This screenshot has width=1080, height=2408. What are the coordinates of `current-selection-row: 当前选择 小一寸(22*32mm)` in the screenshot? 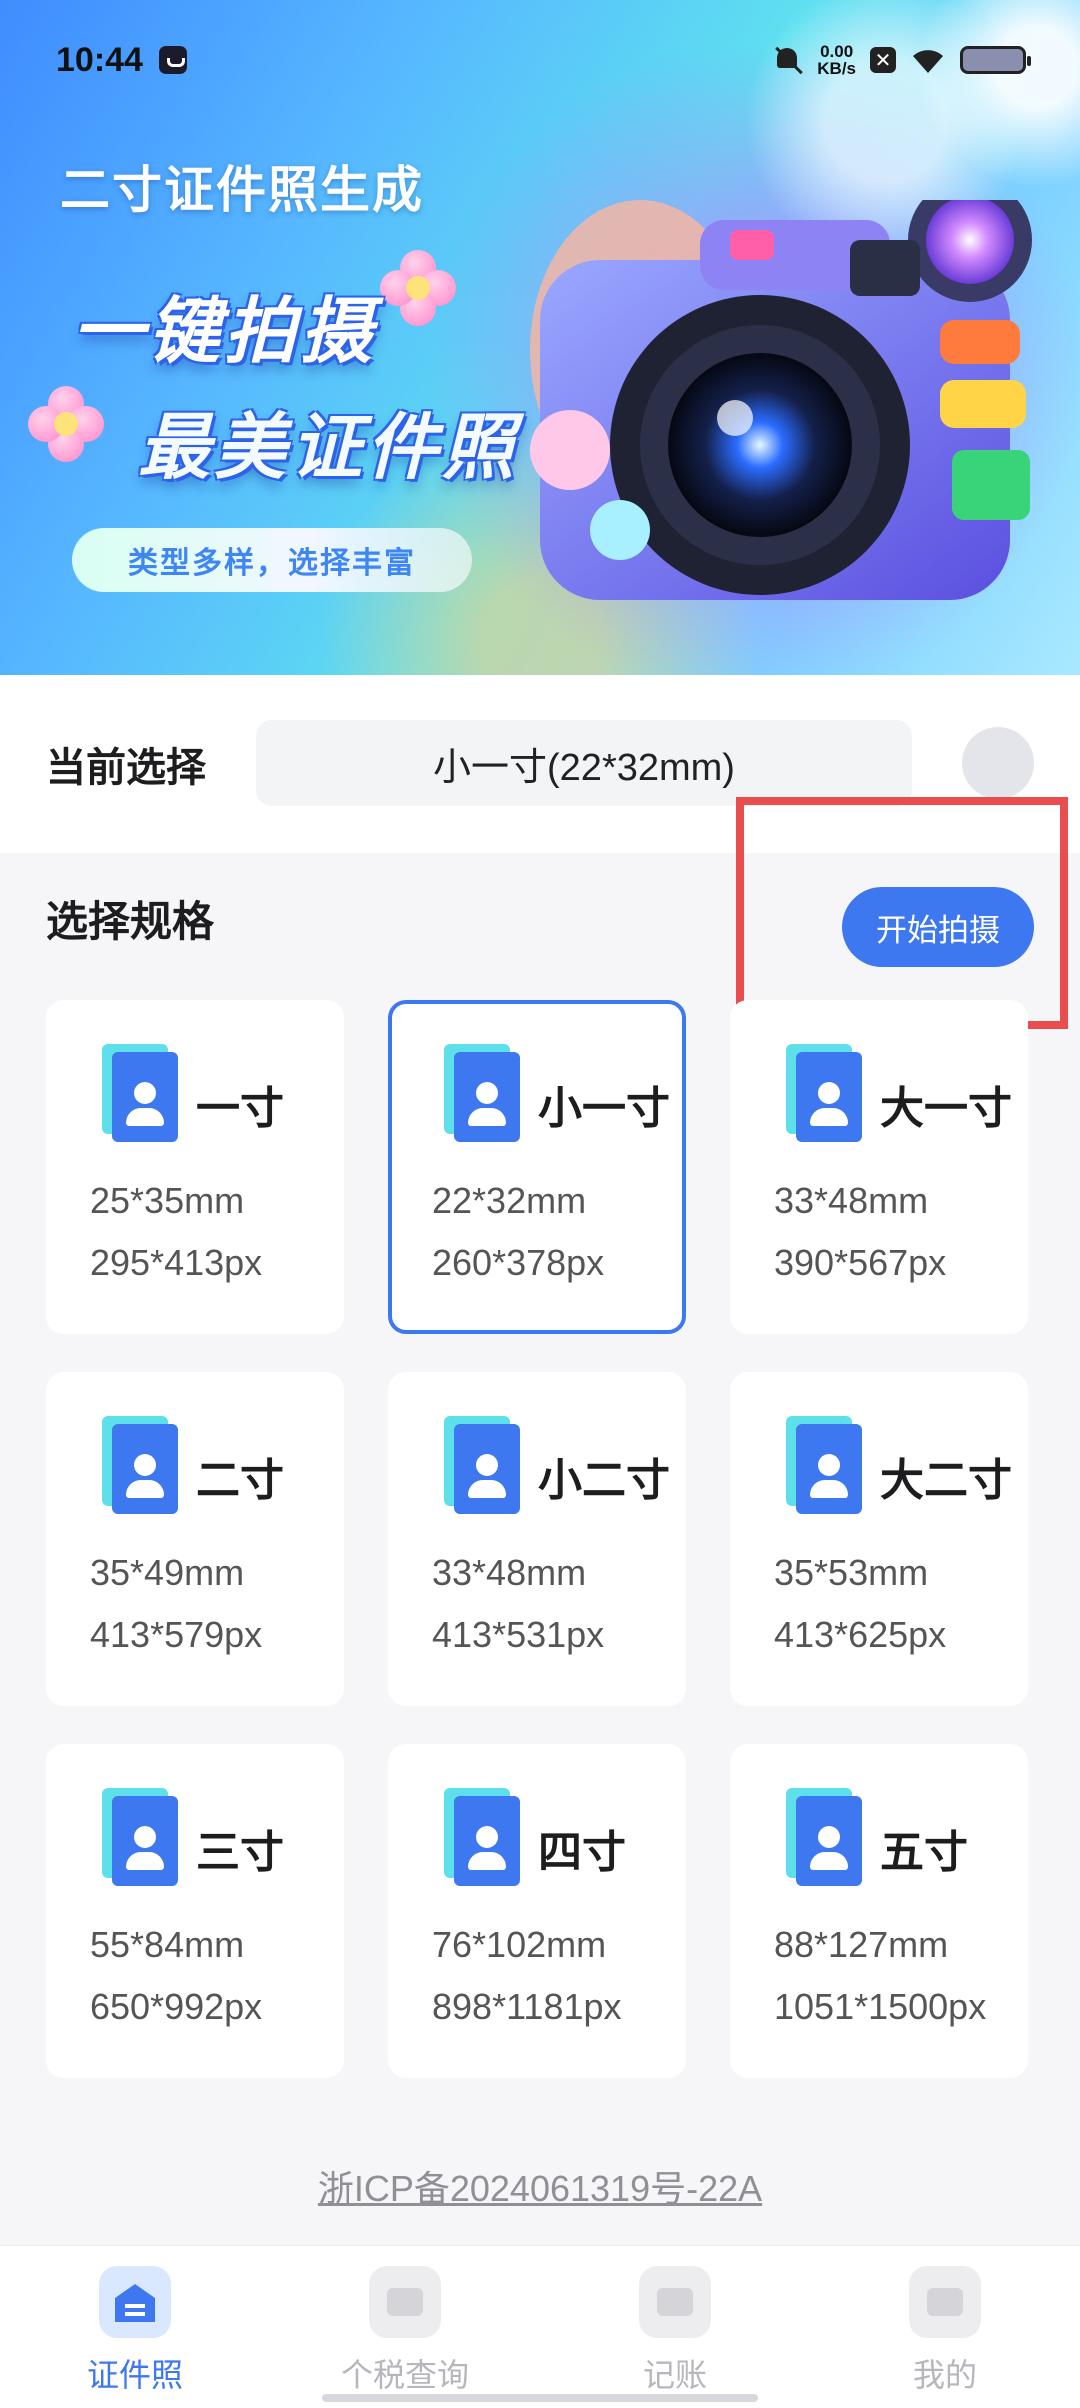 It's located at (540, 764).